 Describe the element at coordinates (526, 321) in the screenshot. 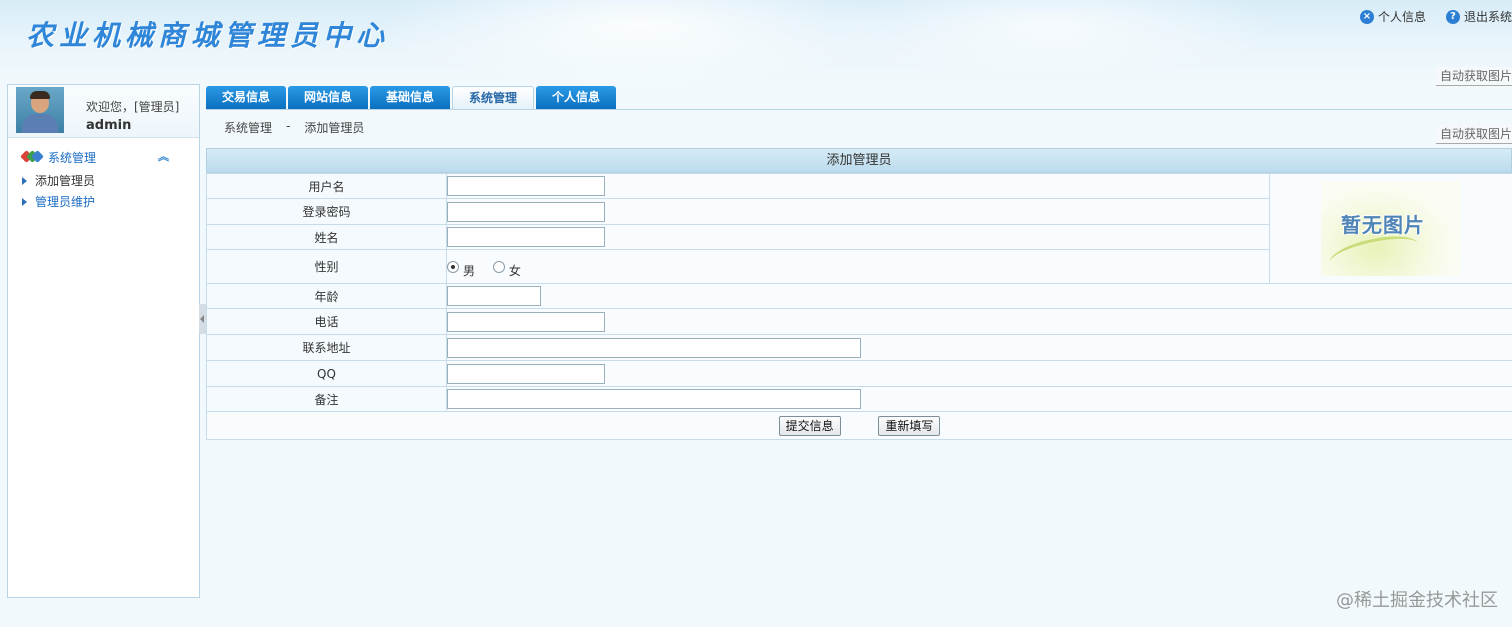

I see `phone-input` at that location.